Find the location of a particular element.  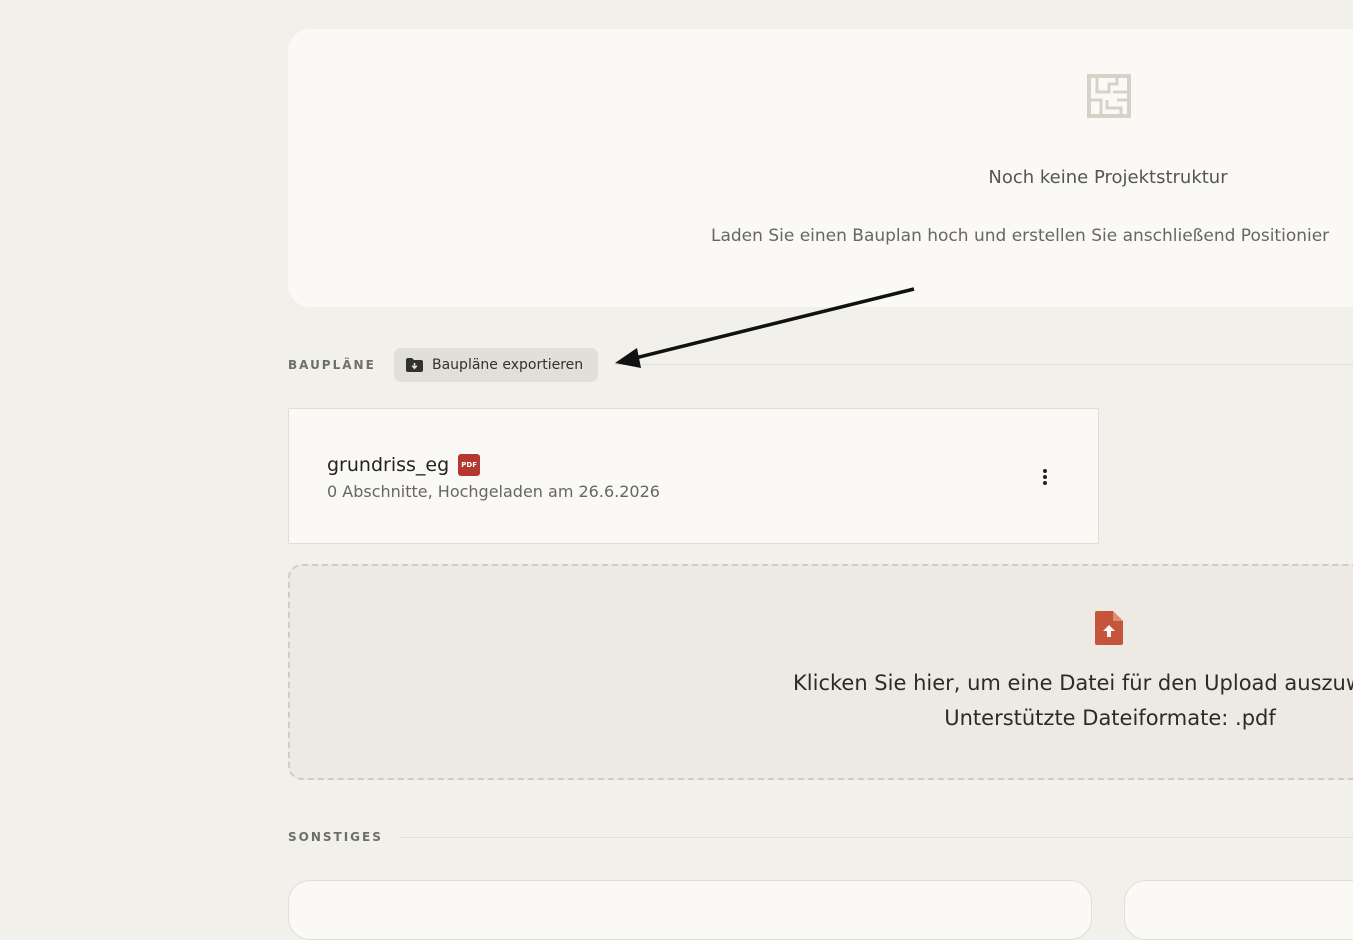

export-plans-button: Baupläne exportieren is located at coordinates (496, 365).